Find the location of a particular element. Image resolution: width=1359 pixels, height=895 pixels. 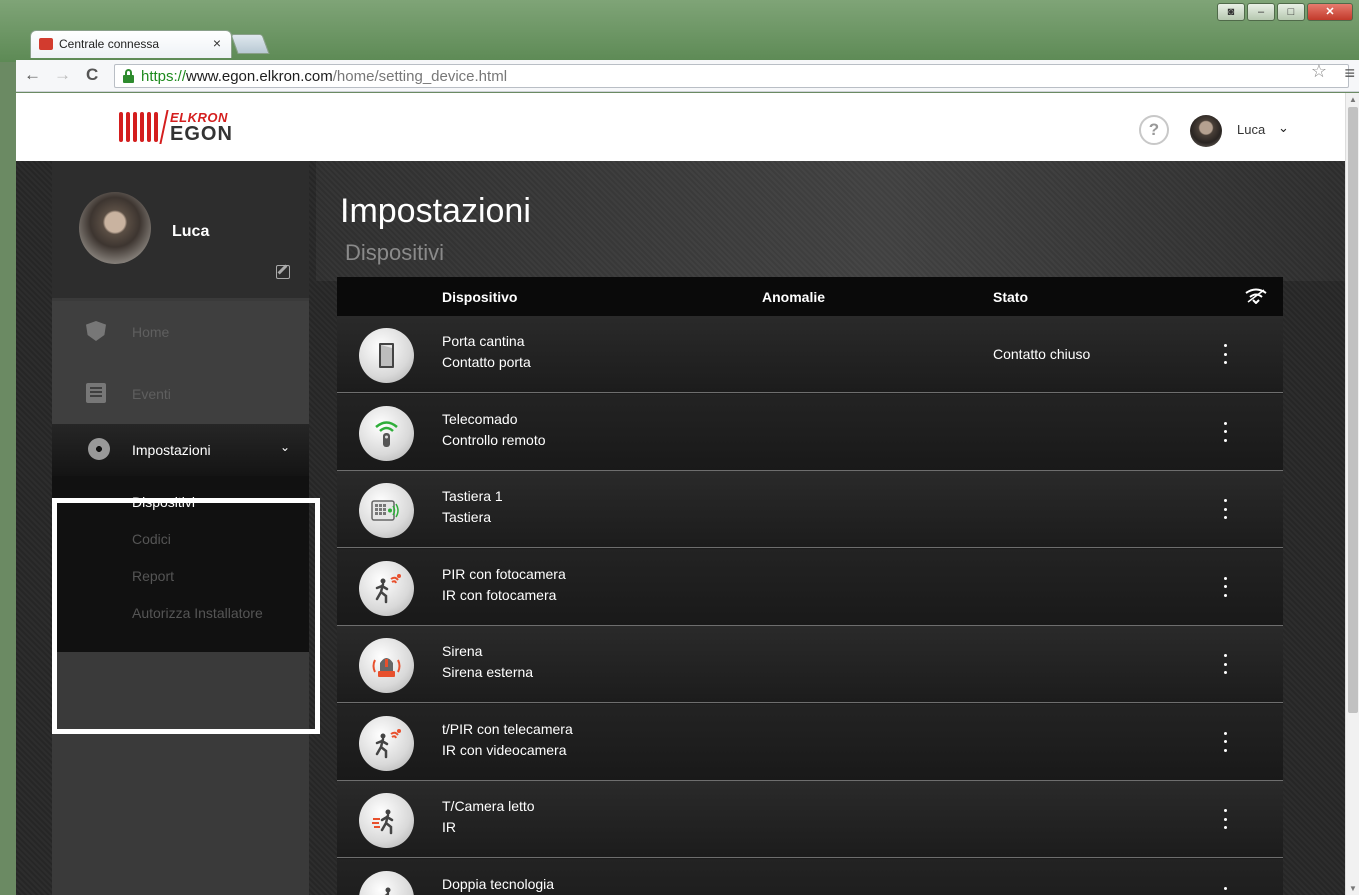

reload-icon: C is located at coordinates (92, 75).